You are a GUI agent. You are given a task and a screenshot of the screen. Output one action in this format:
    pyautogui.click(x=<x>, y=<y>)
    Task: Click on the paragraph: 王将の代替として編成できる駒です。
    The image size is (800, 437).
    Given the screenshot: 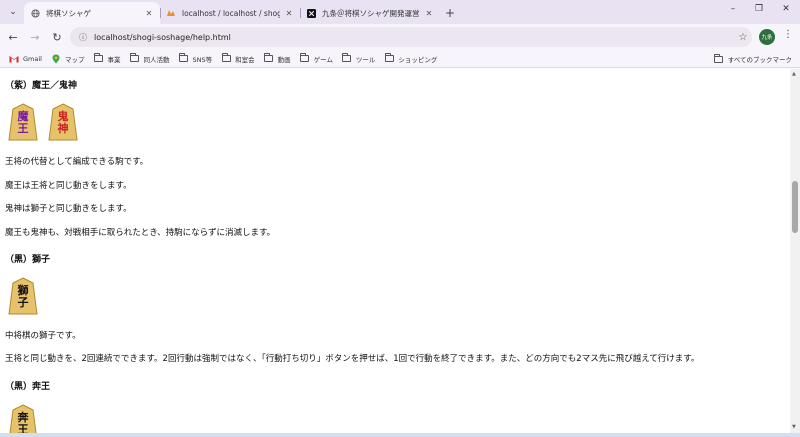 What is the action you would take?
    pyautogui.click(x=77, y=162)
    